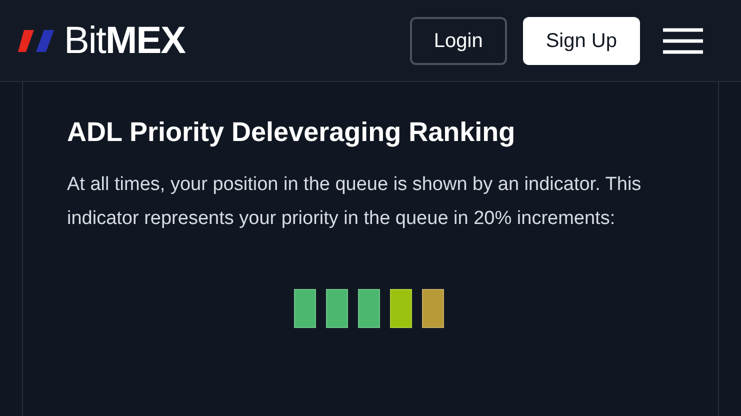  Describe the element at coordinates (124, 41) in the screenshot. I see `logo-text: BitMEX` at that location.